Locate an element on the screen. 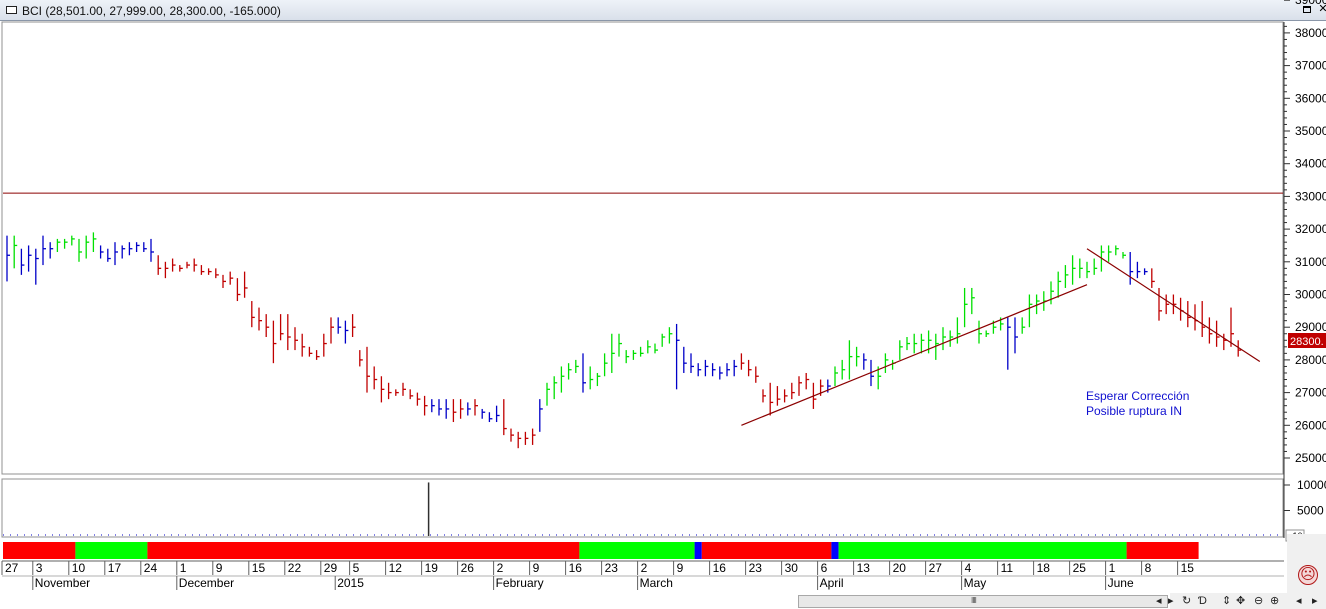 The image size is (1326, 609). price-tick-label: 38000 is located at coordinates (1310, 33).